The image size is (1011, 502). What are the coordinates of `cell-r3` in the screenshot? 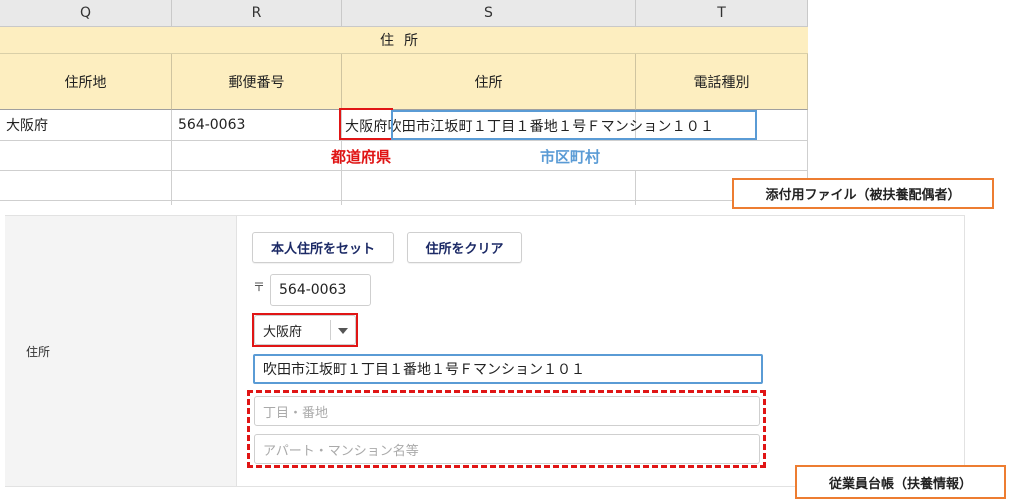 It's located at (257, 186).